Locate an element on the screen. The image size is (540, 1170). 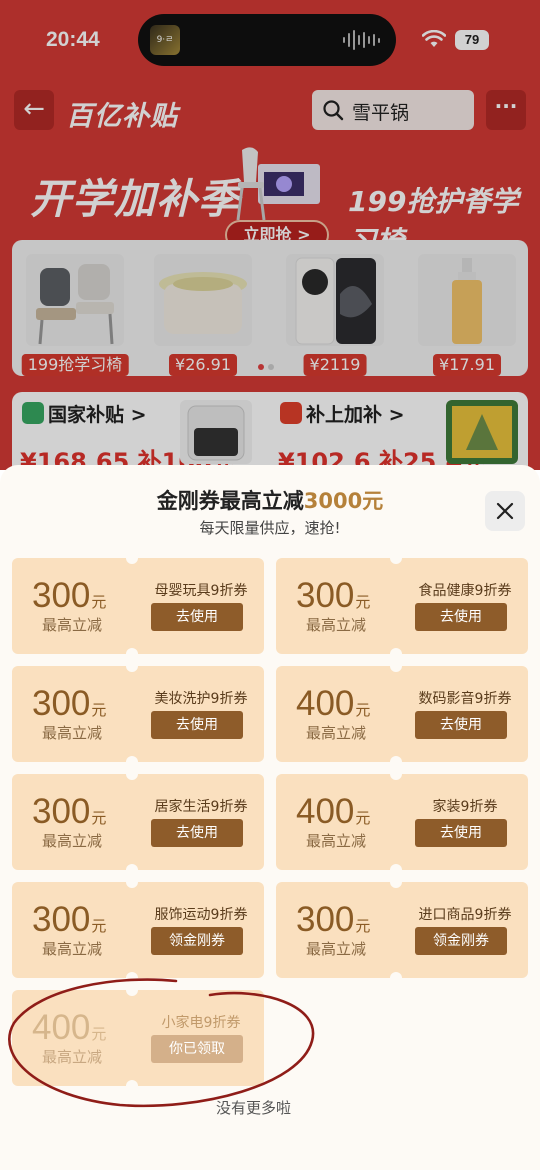
sheet-title-prefix: 金刚券最高立减 is located at coordinates (230, 501).